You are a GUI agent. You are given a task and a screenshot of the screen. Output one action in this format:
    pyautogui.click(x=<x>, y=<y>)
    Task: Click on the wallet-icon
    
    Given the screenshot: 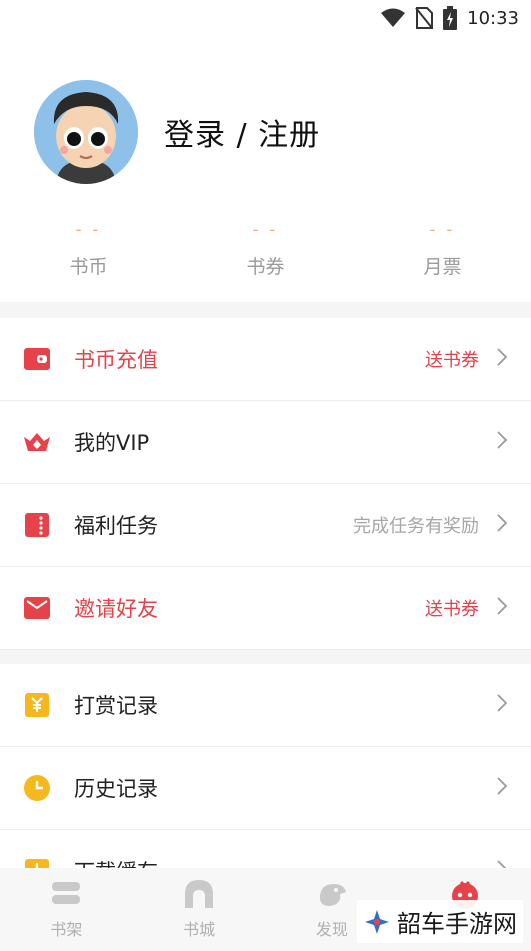 What is the action you would take?
    pyautogui.click(x=37, y=359)
    